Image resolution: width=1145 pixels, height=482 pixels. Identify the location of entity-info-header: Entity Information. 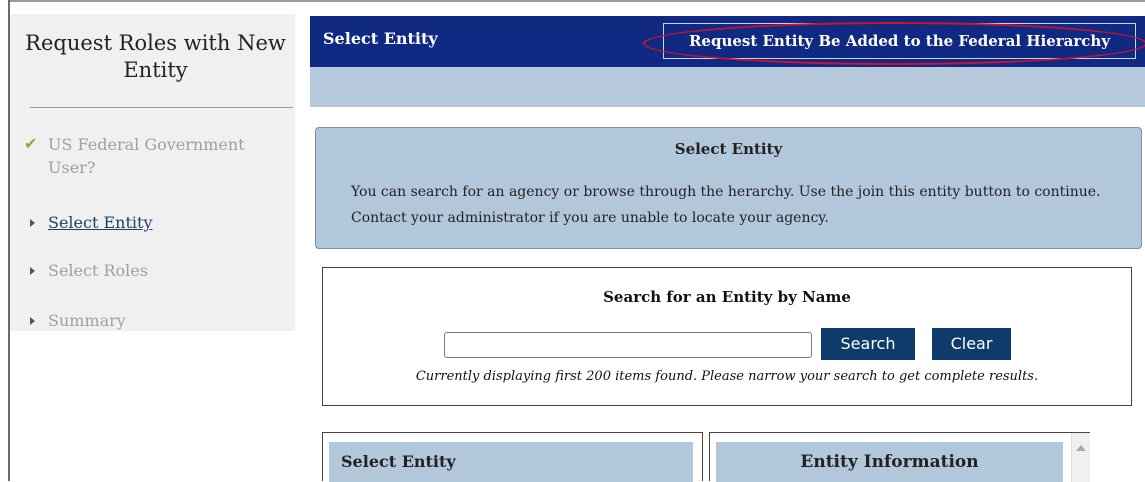
(889, 462).